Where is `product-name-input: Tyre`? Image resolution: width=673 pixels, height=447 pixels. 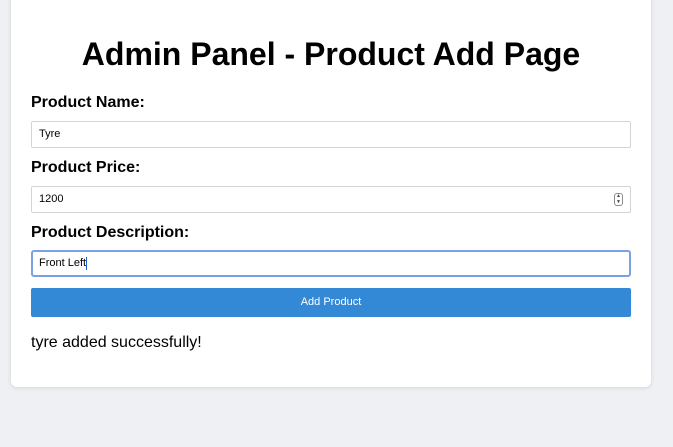 product-name-input: Tyre is located at coordinates (331, 134).